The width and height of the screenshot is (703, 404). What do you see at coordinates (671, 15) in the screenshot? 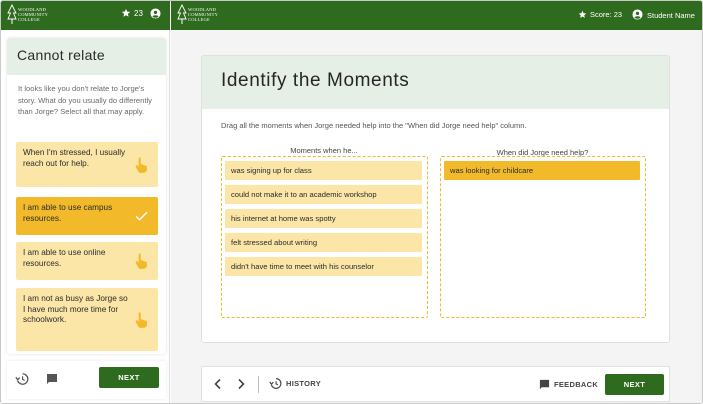
I see `student-name: Student Name` at bounding box center [671, 15].